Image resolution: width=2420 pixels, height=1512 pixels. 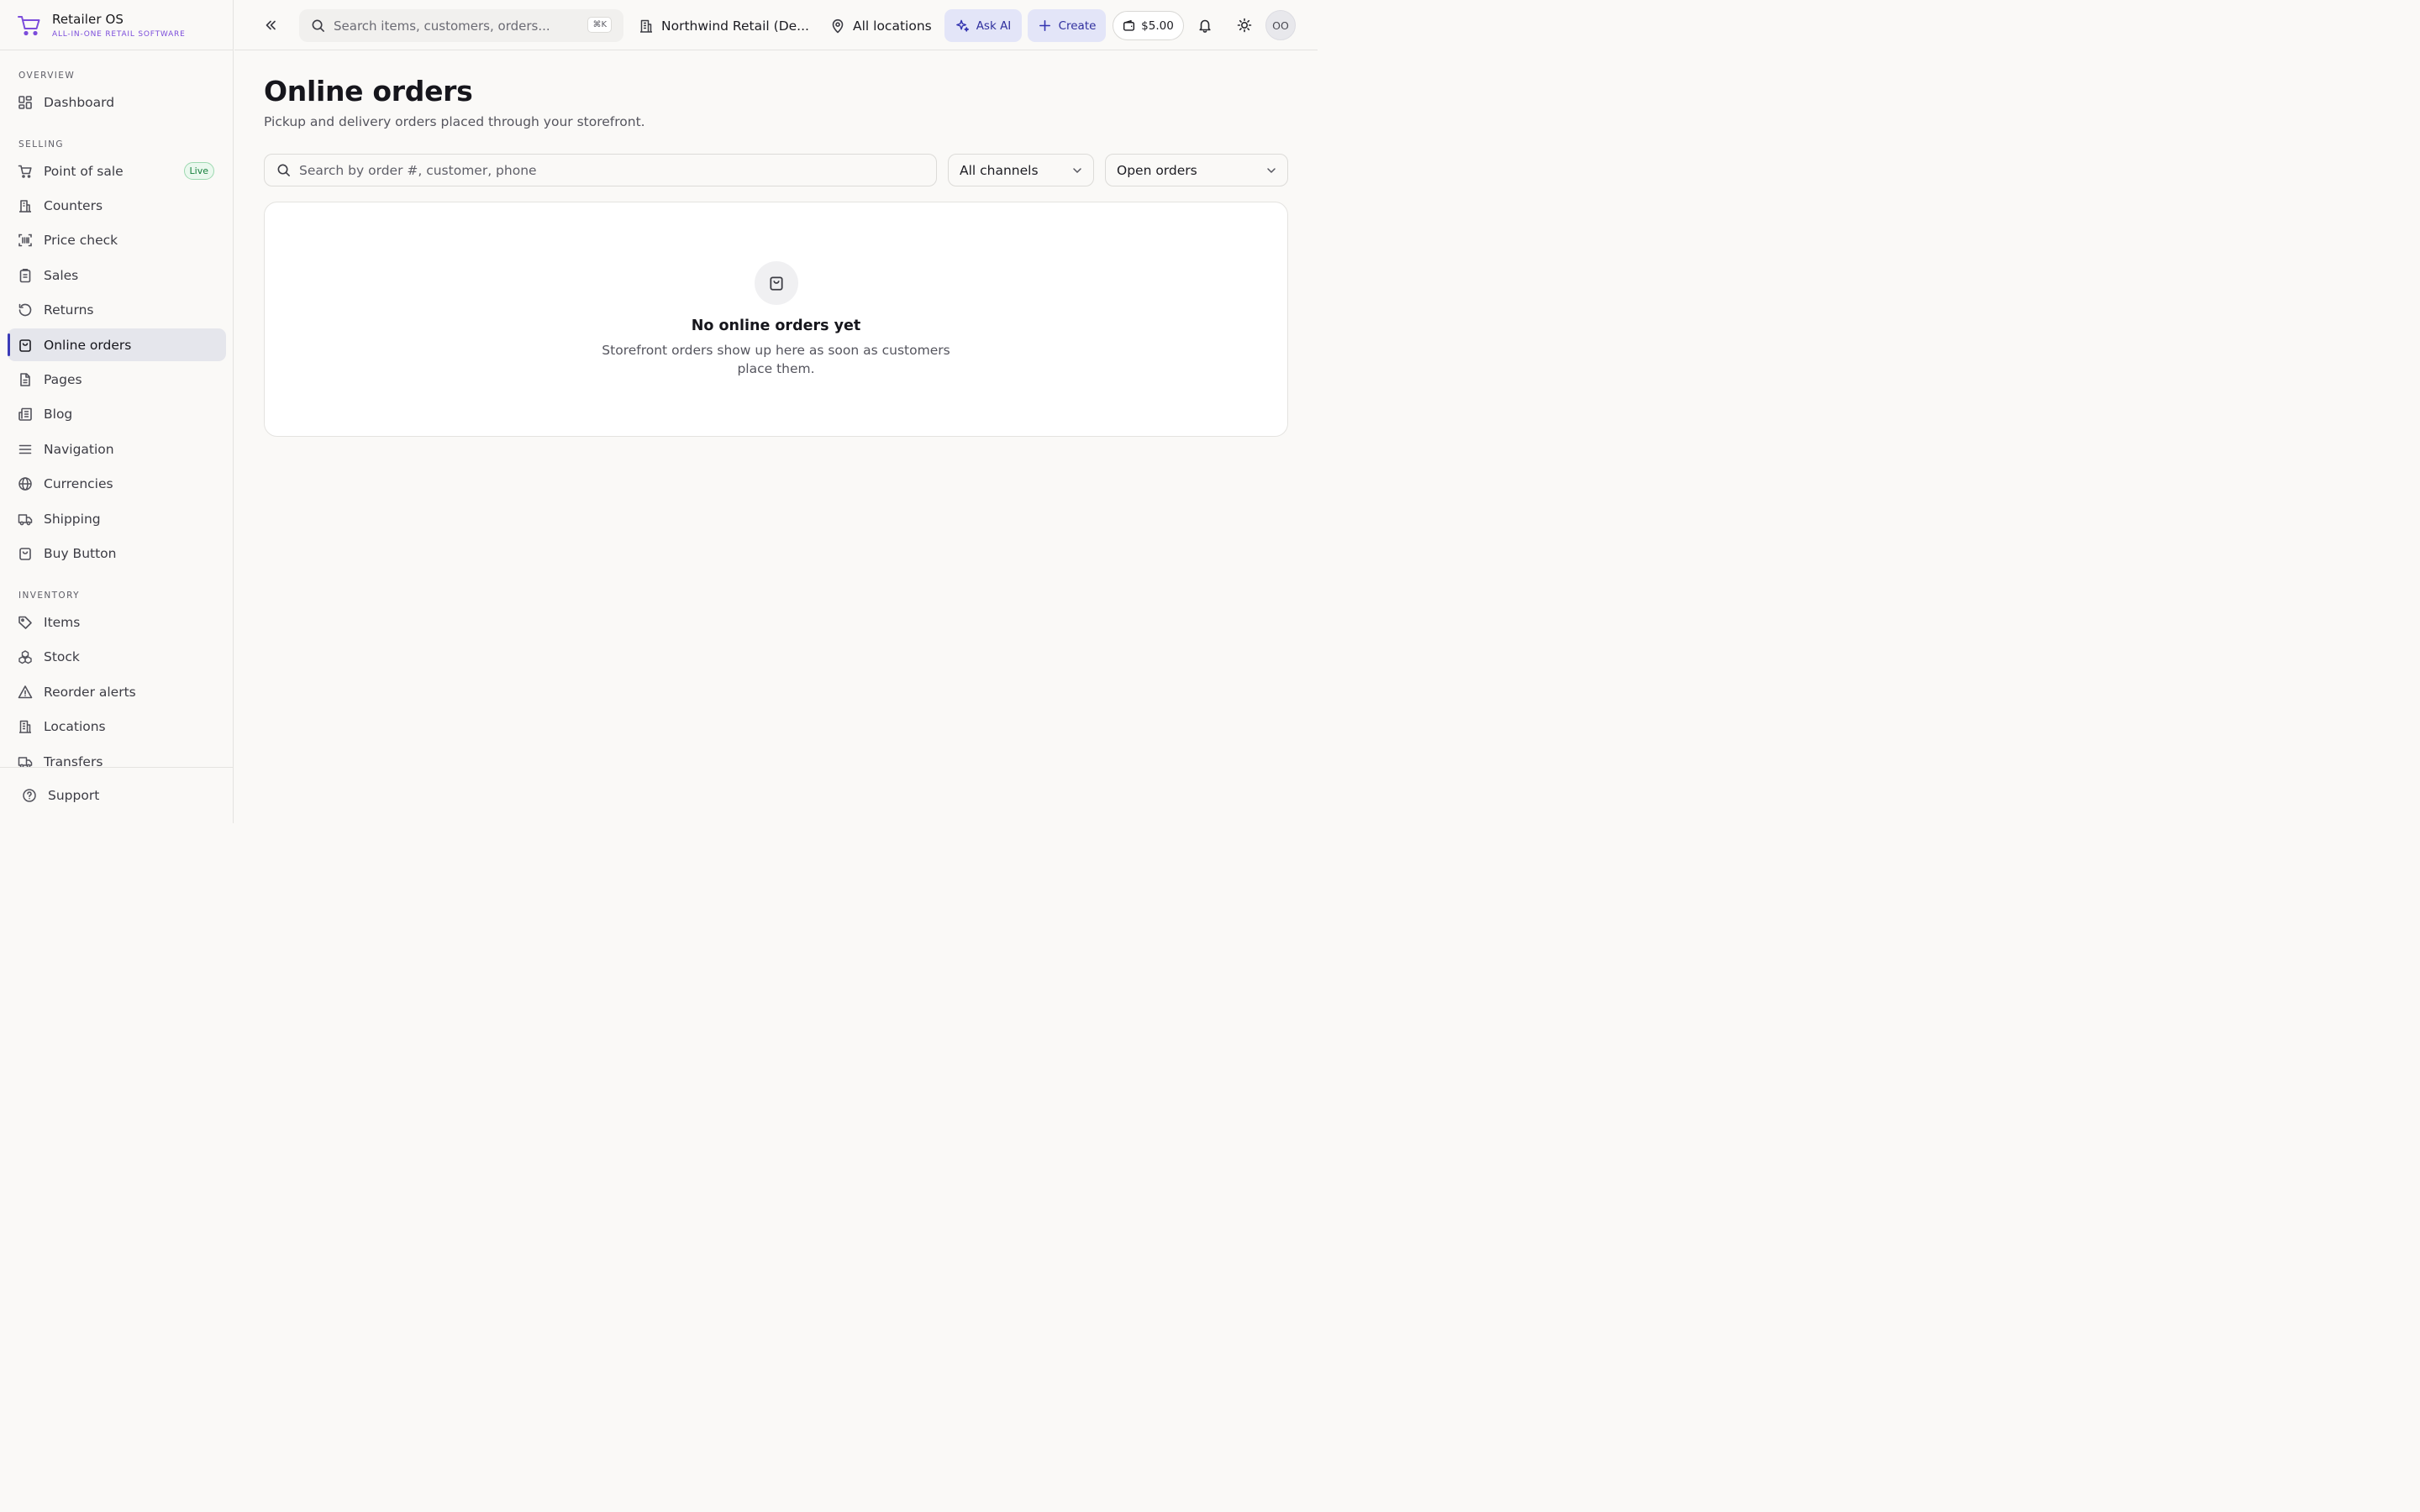 I want to click on sidebar-item-price-check: Price check, so click(x=117, y=239).